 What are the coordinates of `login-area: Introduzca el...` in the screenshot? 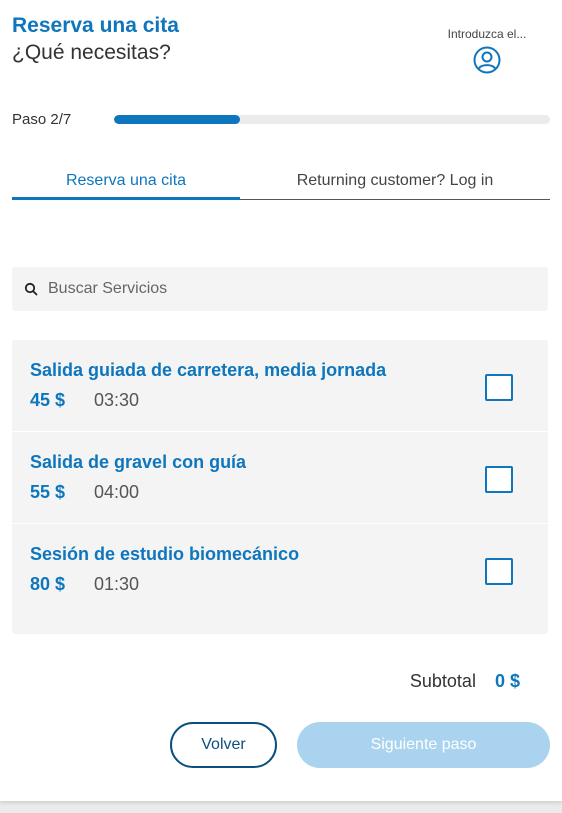 It's located at (487, 50).